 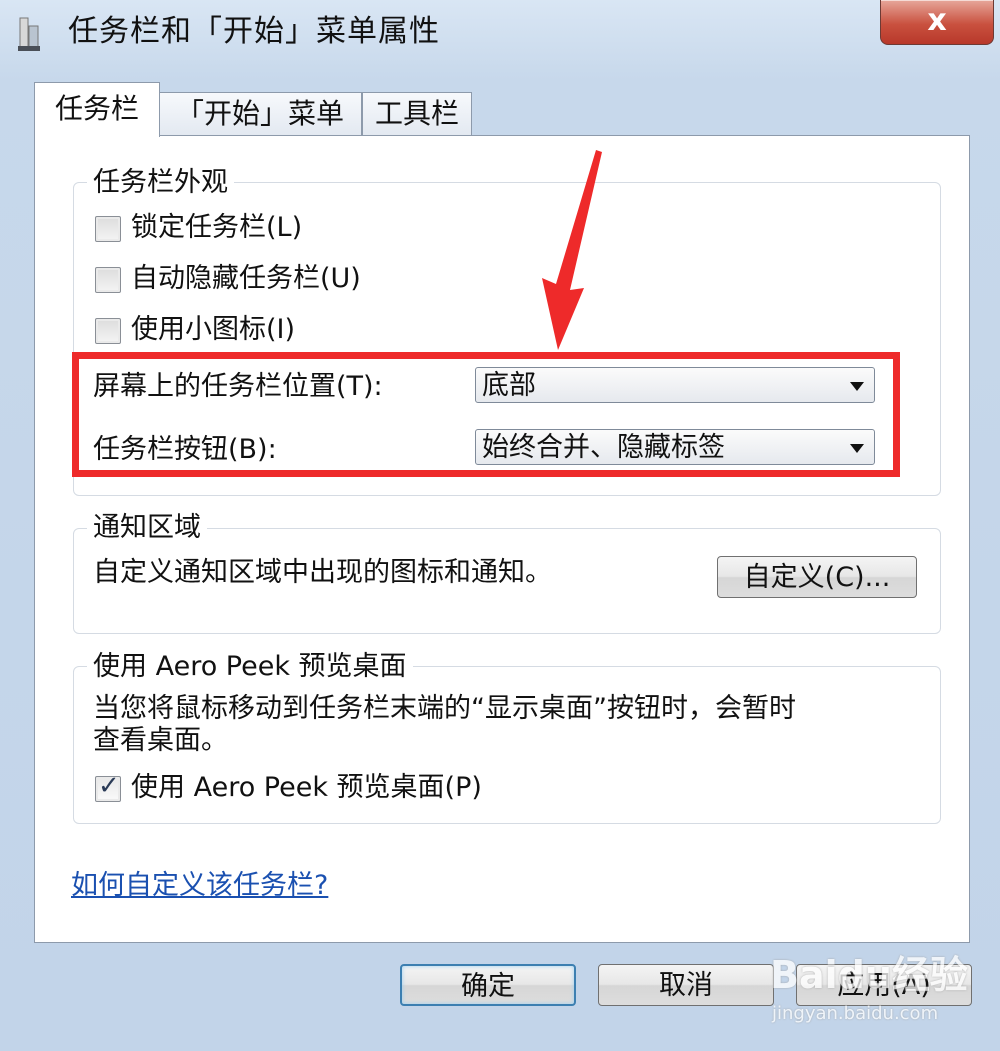 I want to click on taskbar-appearance-title: 任务栏外观, so click(x=160, y=183).